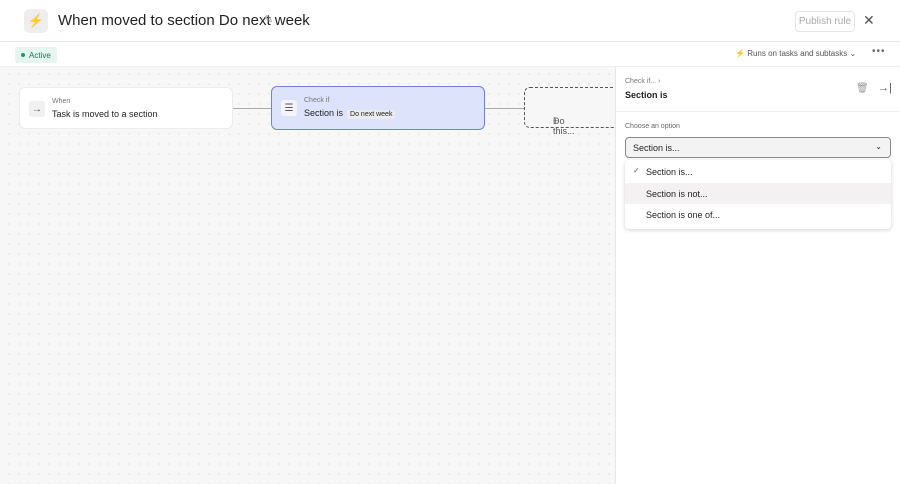  I want to click on runs-on-label: Runs on tasks and subtasks, so click(797, 53).